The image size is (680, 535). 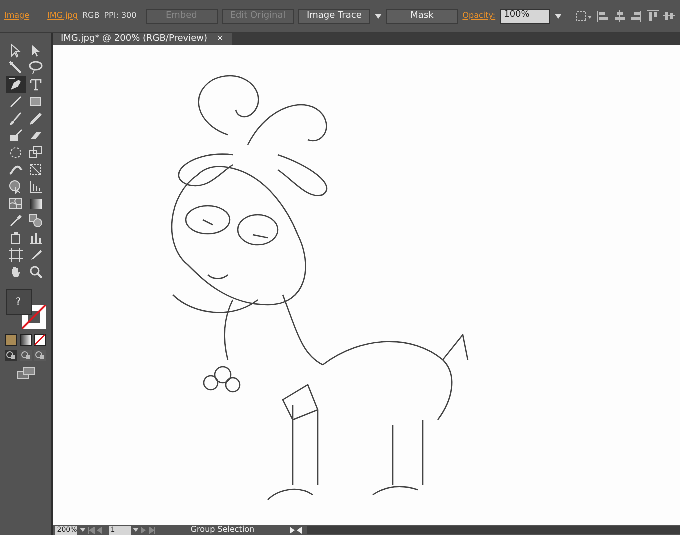 What do you see at coordinates (636, 16) in the screenshot?
I see `align-right-icon` at bounding box center [636, 16].